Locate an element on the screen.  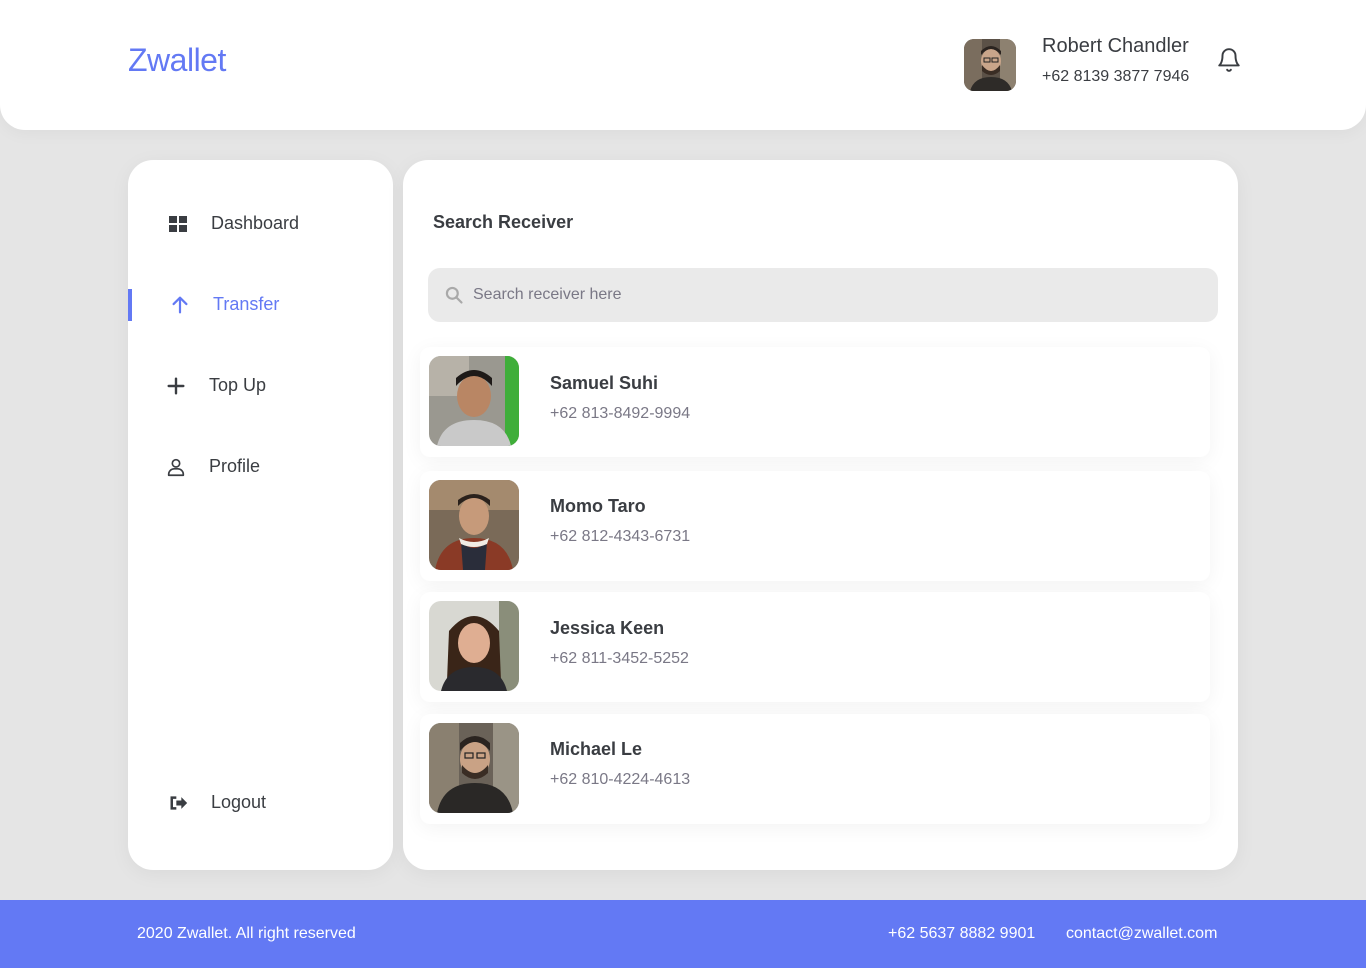
logout-label: Logout is located at coordinates (239, 802).